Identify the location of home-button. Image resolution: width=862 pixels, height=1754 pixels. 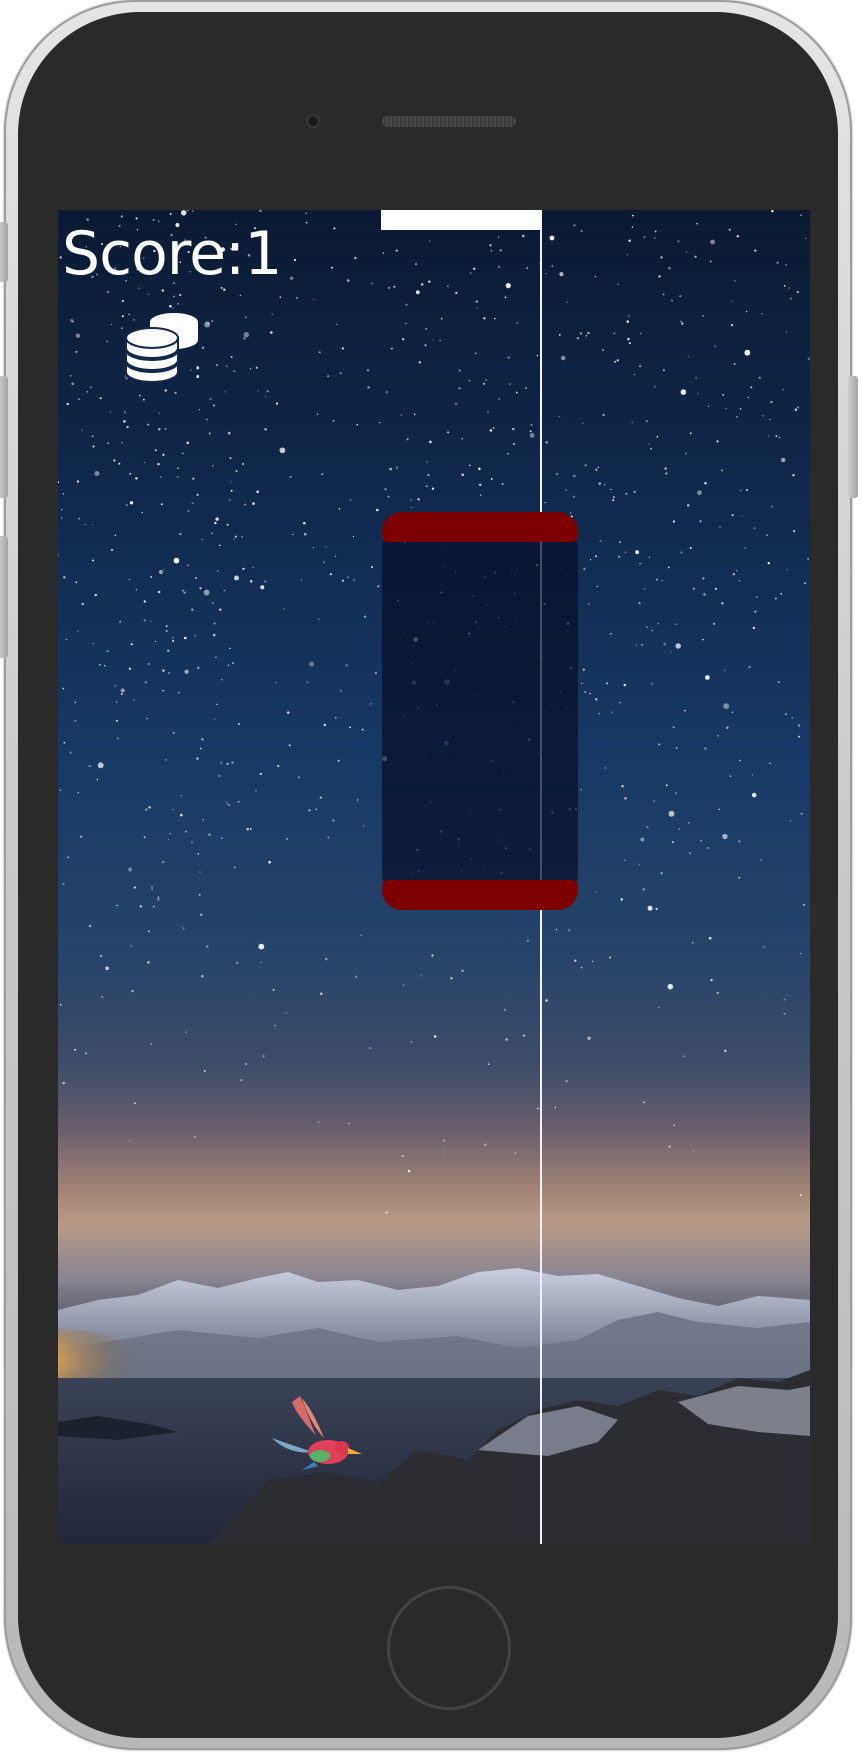
(449, 1648).